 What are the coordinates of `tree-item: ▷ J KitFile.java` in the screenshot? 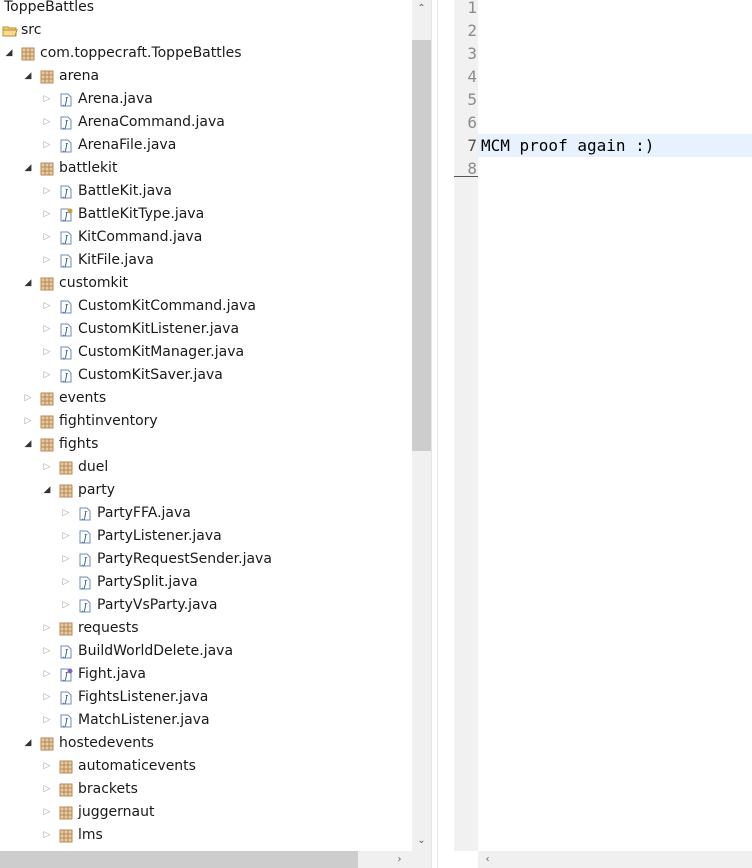 It's located at (206, 260).